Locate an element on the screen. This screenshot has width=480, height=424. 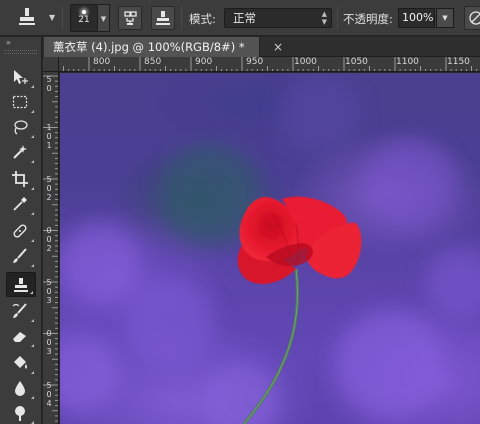
crop-tool is located at coordinates (21, 179).